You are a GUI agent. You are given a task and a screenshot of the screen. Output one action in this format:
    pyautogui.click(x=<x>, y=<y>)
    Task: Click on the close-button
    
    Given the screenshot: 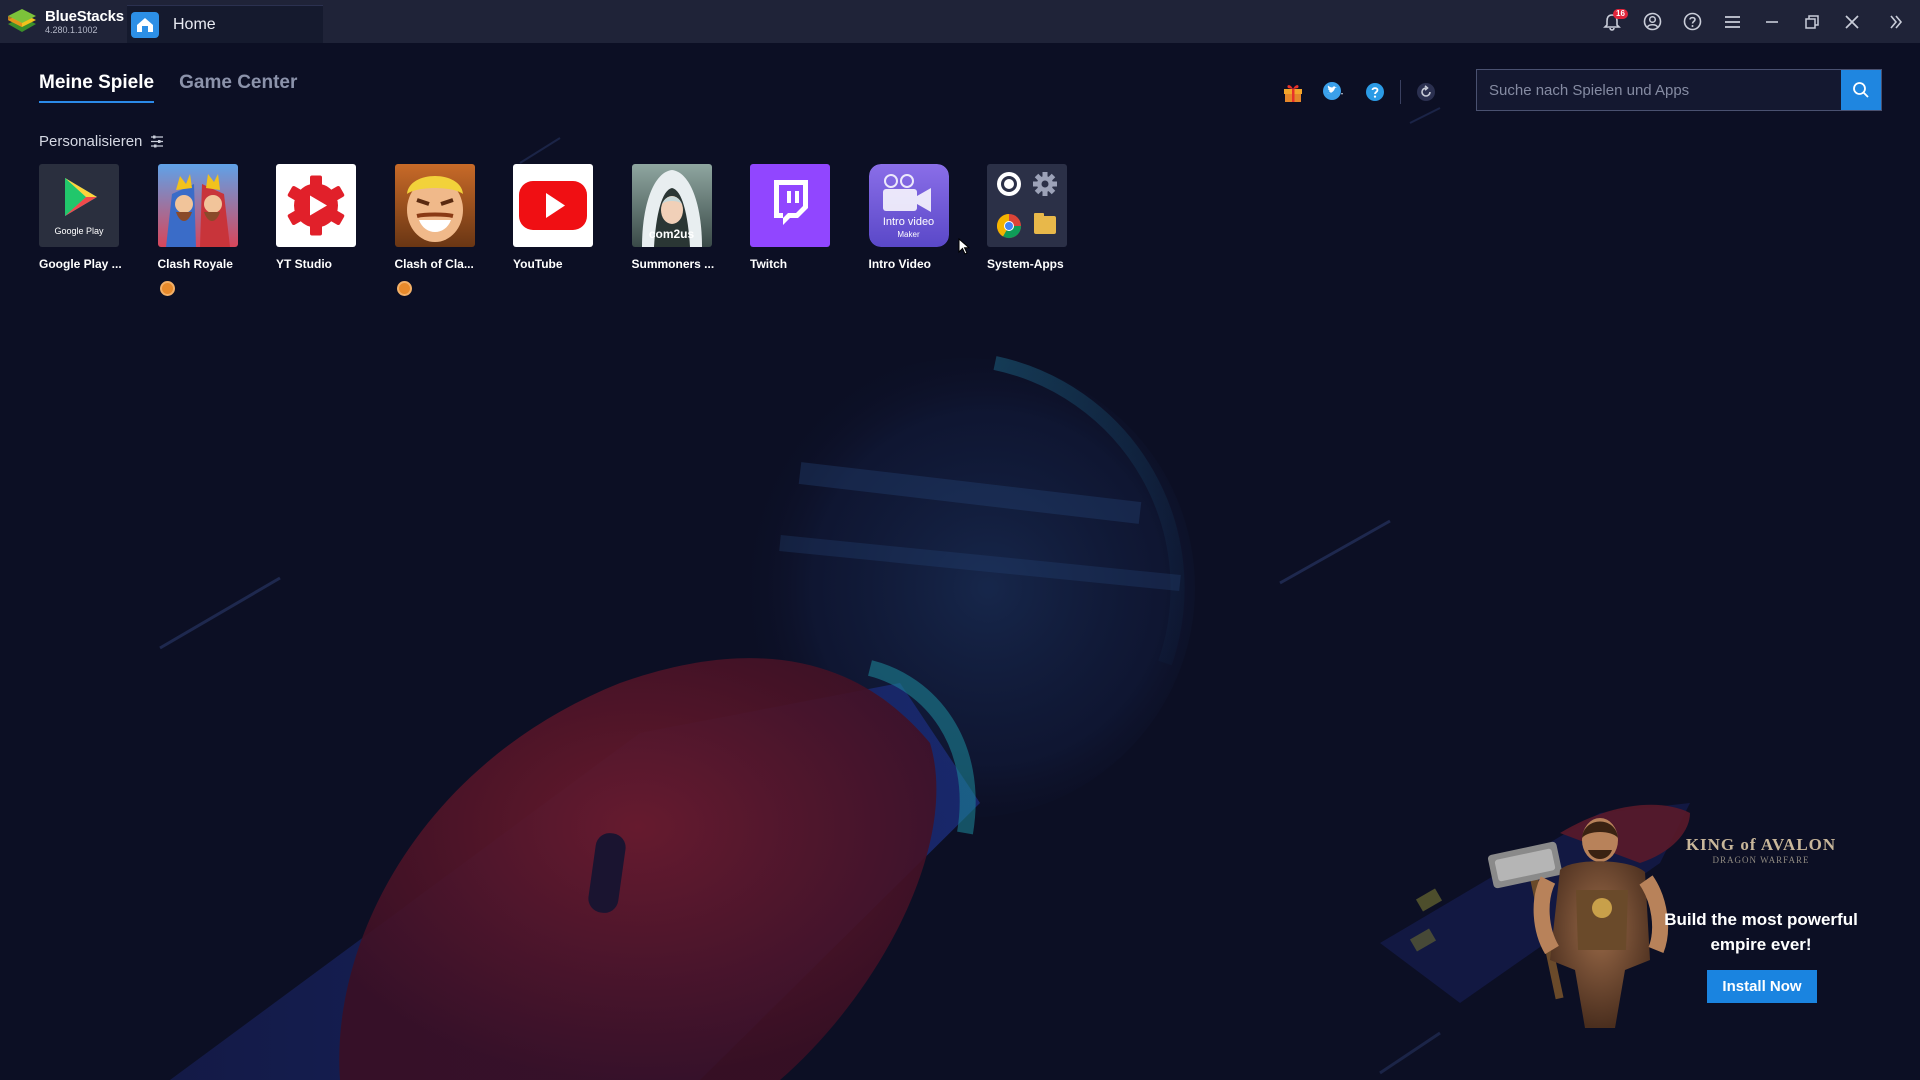 What is the action you would take?
    pyautogui.click(x=1852, y=21)
    